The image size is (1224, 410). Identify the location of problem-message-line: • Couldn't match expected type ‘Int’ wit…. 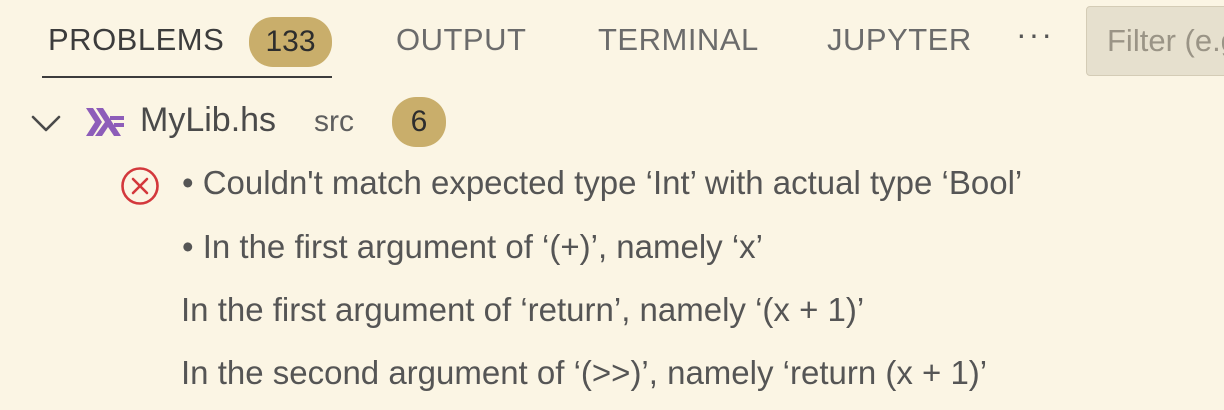
(602, 182).